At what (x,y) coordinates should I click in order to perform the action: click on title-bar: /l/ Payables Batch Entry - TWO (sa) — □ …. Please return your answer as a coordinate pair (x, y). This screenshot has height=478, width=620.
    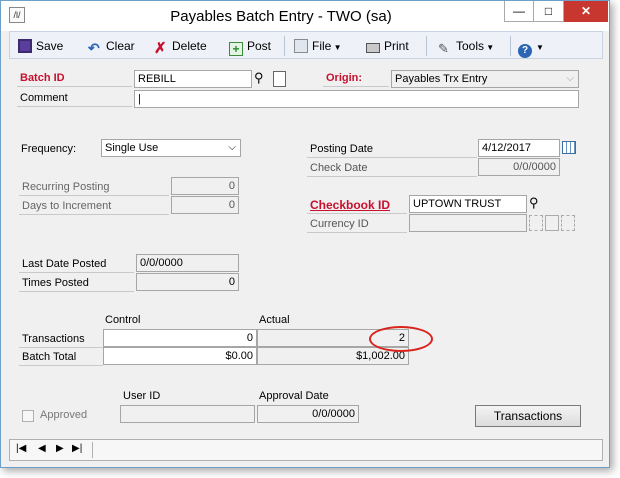
    Looking at the image, I should click on (305, 16).